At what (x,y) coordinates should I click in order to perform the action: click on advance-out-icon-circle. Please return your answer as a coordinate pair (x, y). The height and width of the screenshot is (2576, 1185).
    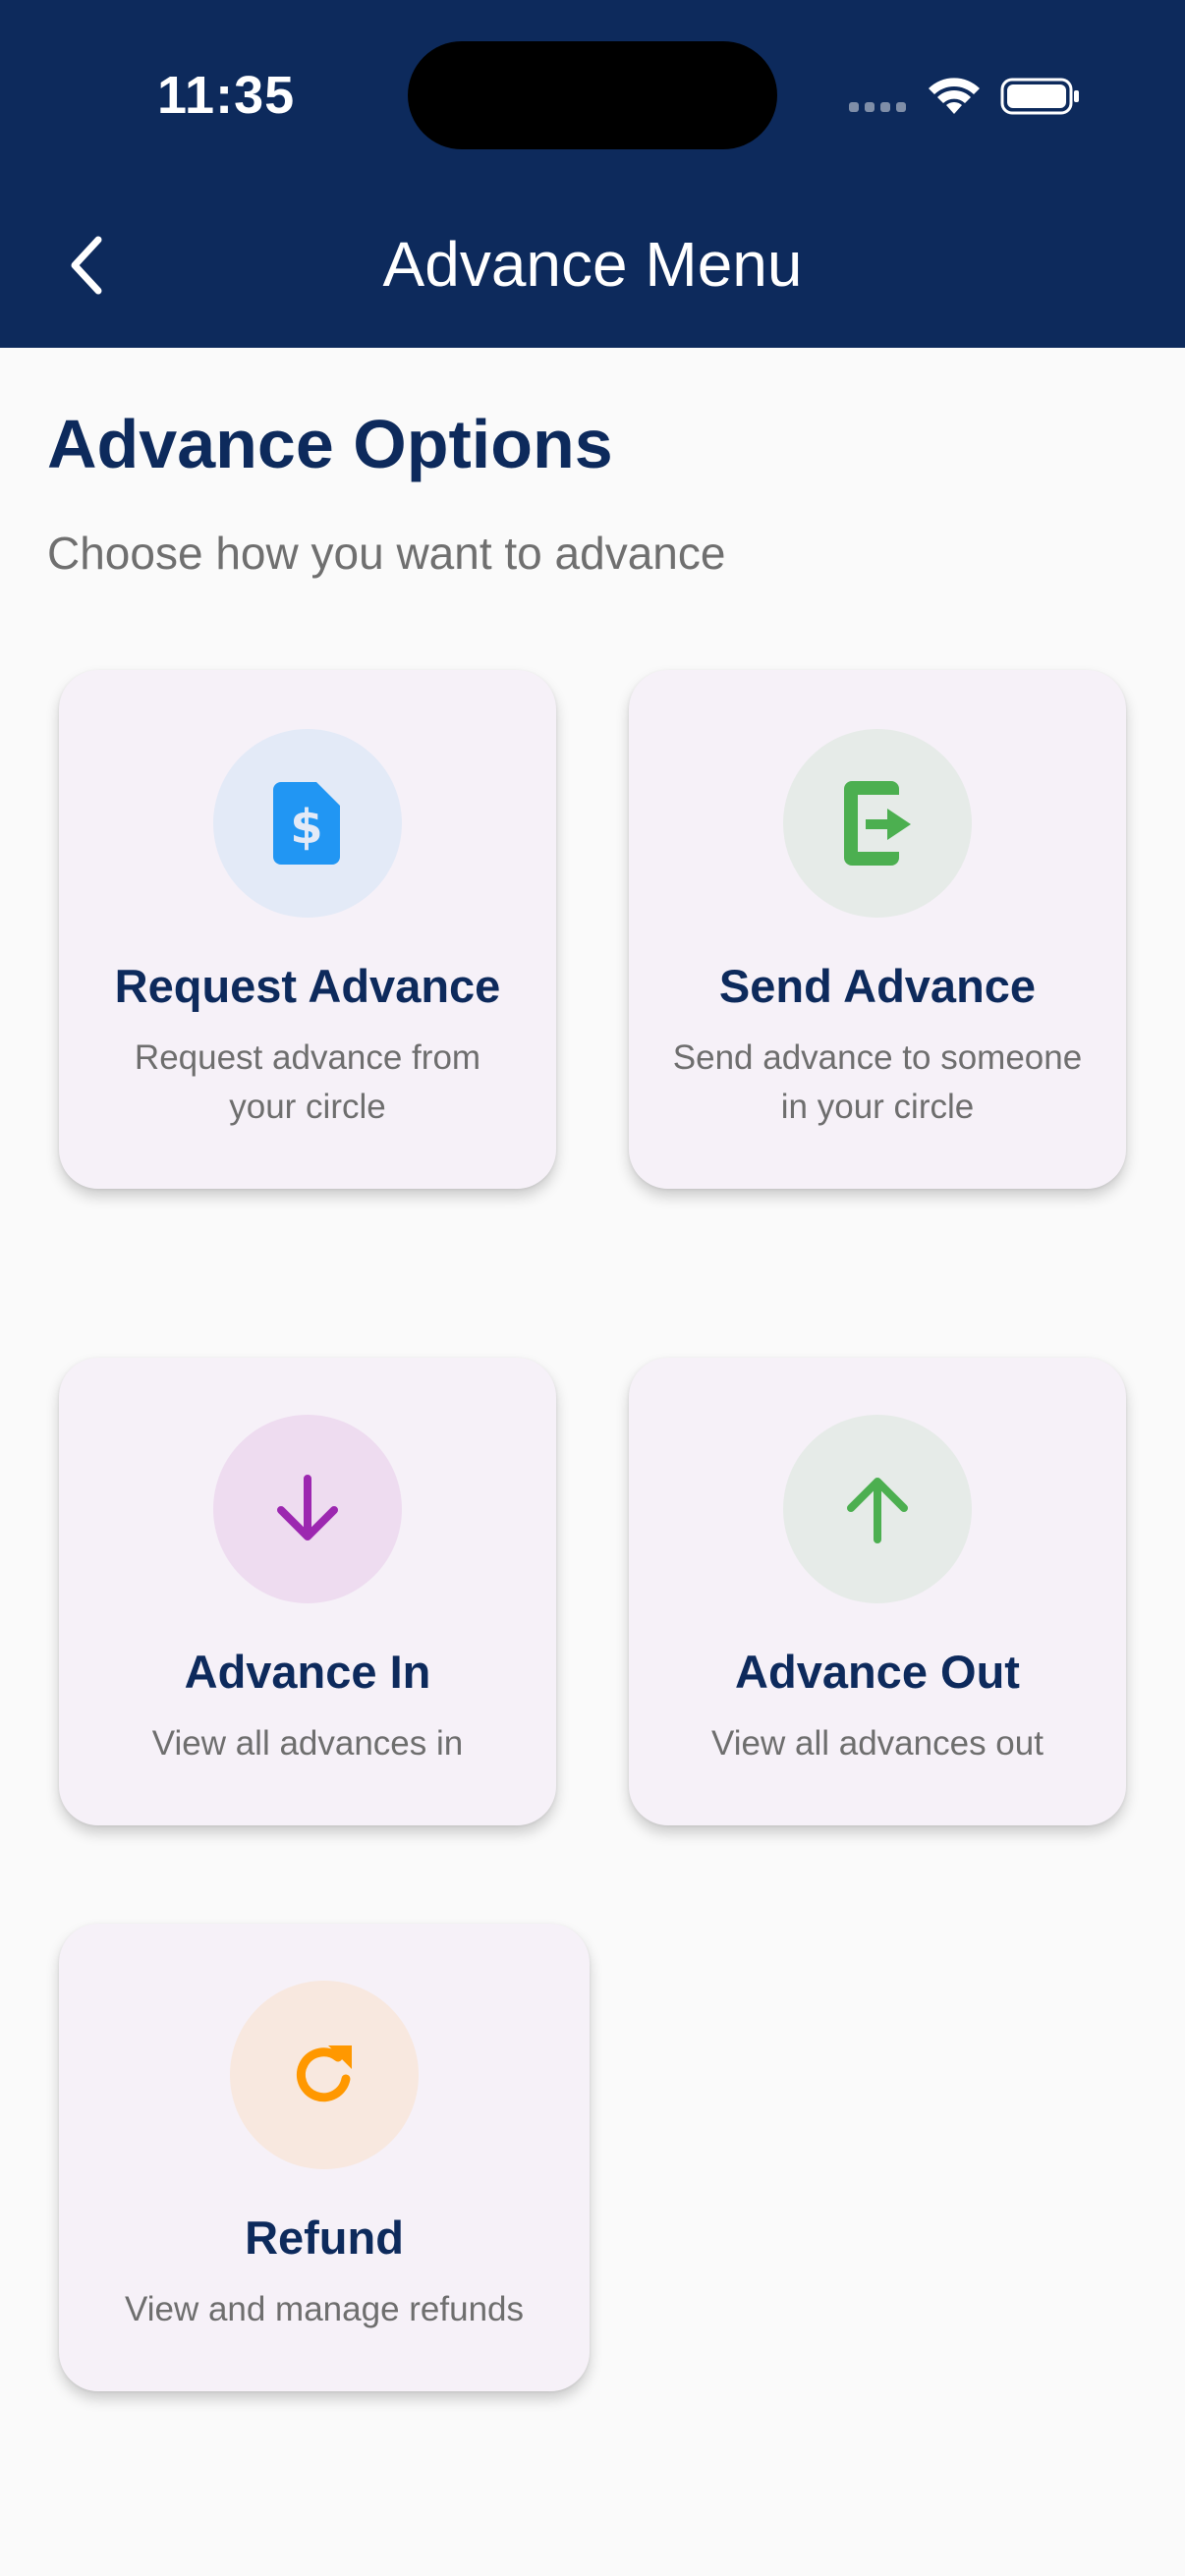
    Looking at the image, I should click on (878, 1509).